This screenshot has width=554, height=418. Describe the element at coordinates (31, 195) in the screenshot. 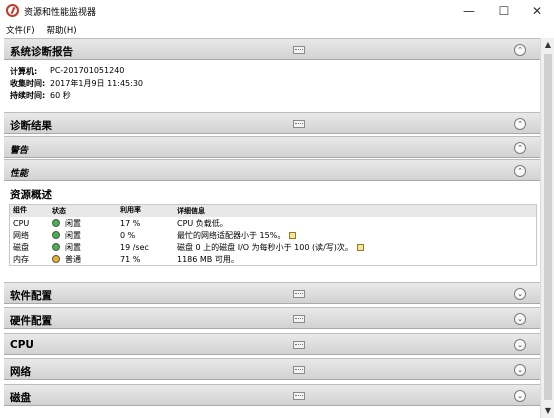

I see `resource-overview-title: 资源概述` at that location.